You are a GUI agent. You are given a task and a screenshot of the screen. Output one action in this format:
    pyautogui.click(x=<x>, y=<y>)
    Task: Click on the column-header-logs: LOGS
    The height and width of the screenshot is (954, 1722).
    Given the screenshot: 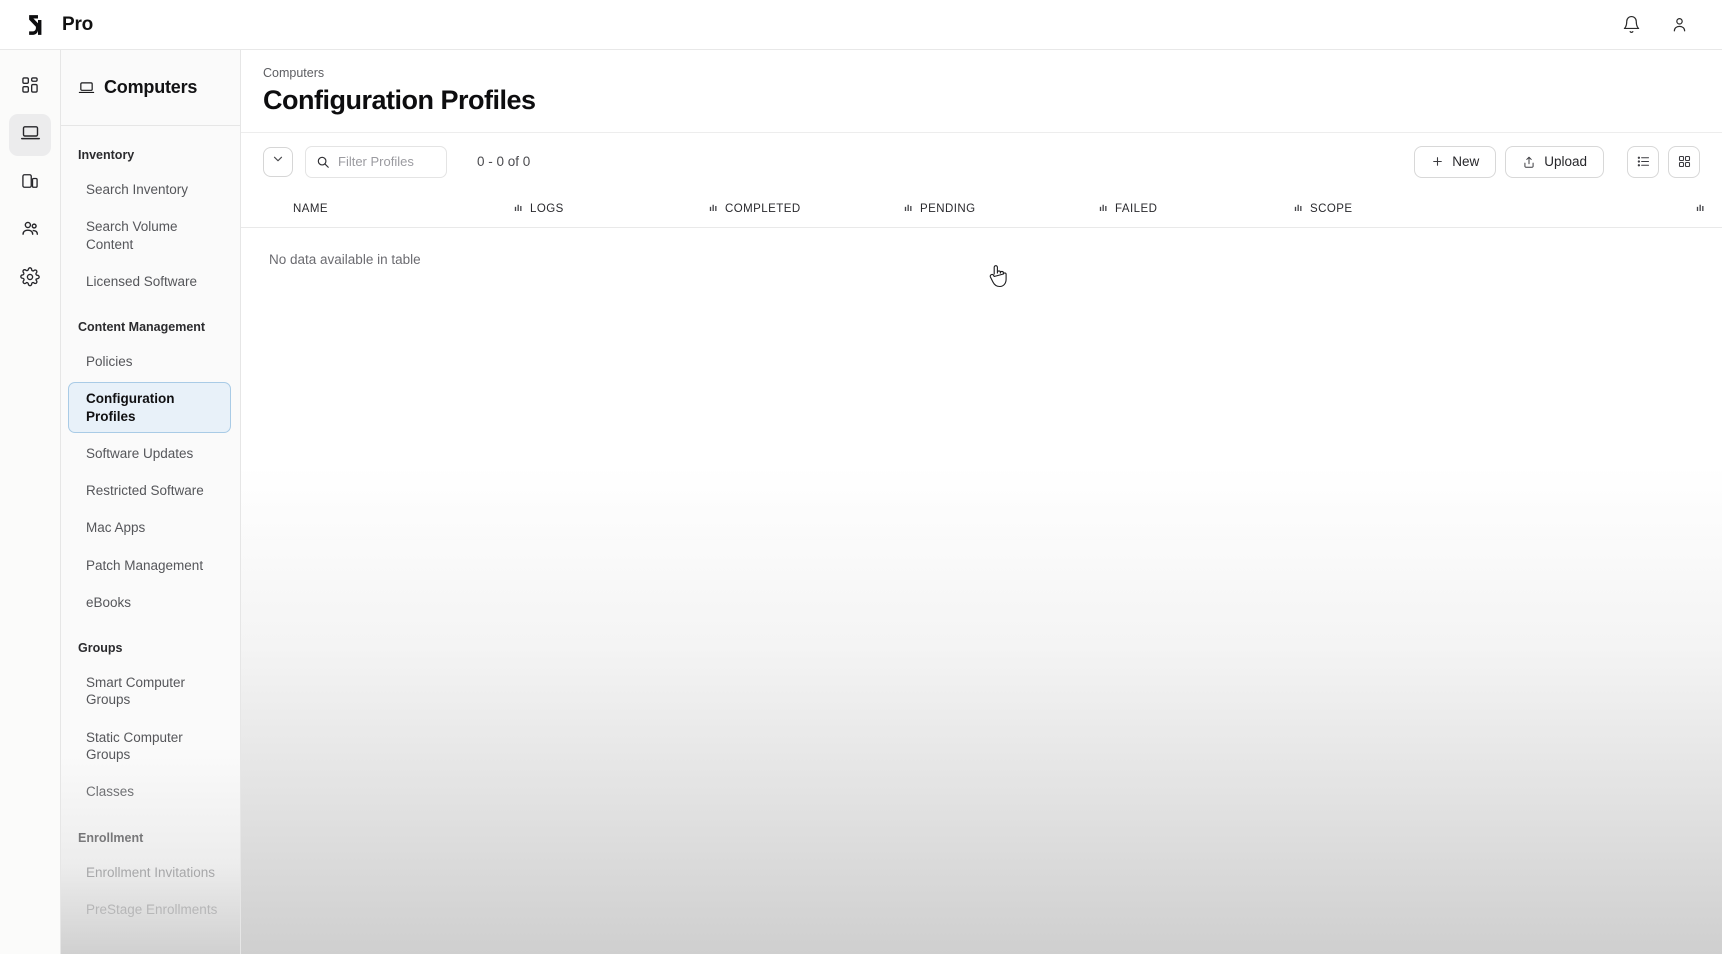 What is the action you would take?
    pyautogui.click(x=611, y=209)
    